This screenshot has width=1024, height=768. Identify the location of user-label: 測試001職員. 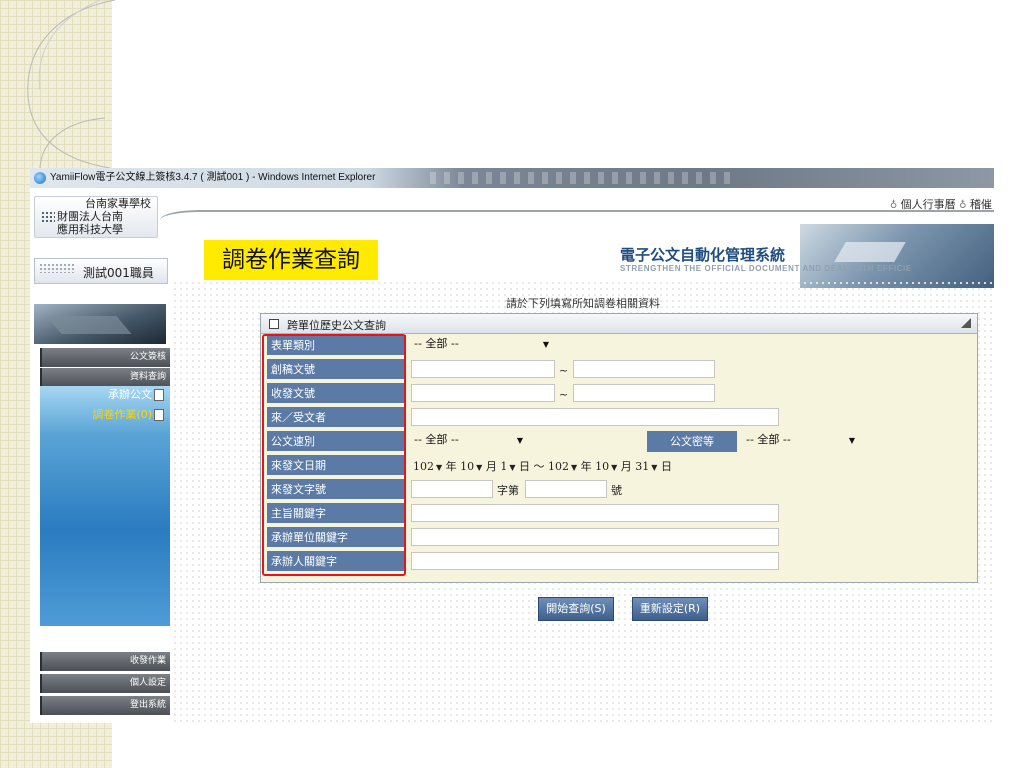
(101, 271).